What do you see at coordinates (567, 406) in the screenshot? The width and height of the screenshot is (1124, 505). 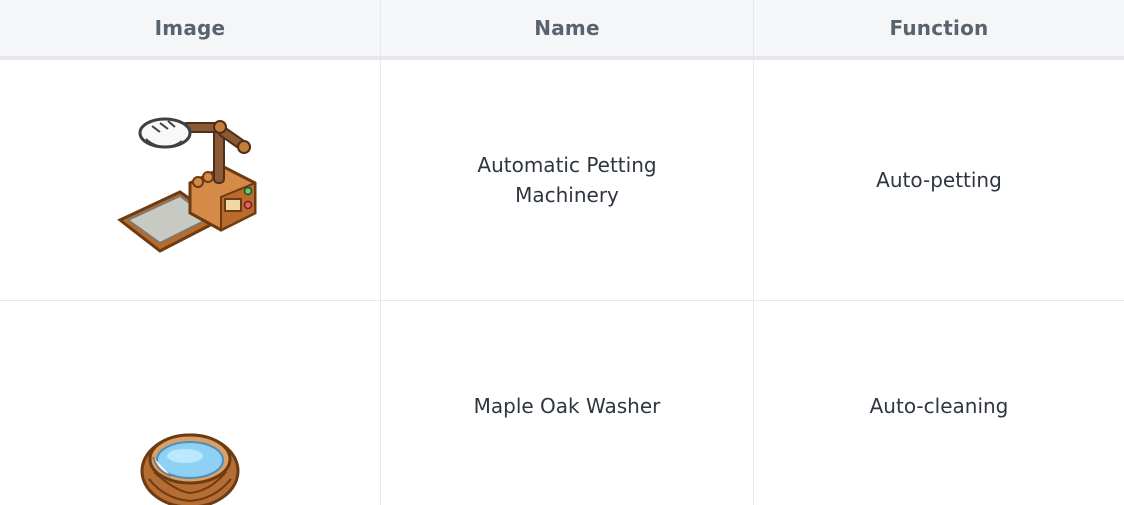 I see `item-name: Maple Oak Washer` at bounding box center [567, 406].